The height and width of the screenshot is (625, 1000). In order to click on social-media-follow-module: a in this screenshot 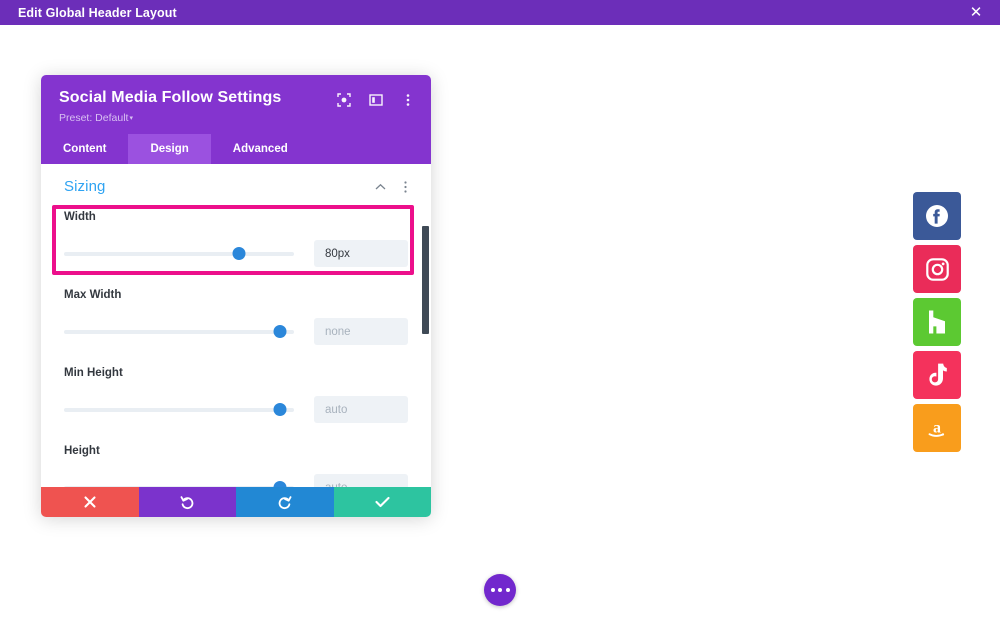, I will do `click(937, 322)`.